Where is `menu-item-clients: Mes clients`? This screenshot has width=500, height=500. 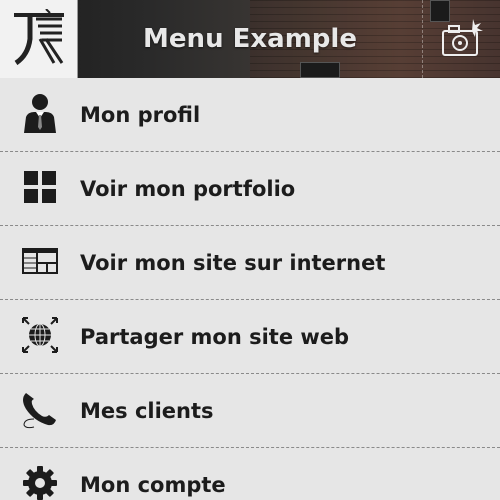 menu-item-clients: Mes clients is located at coordinates (250, 411).